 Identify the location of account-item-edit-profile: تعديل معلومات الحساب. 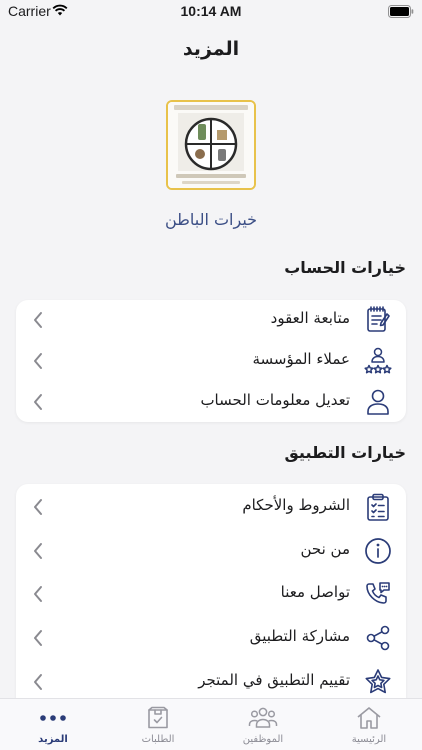
(211, 402).